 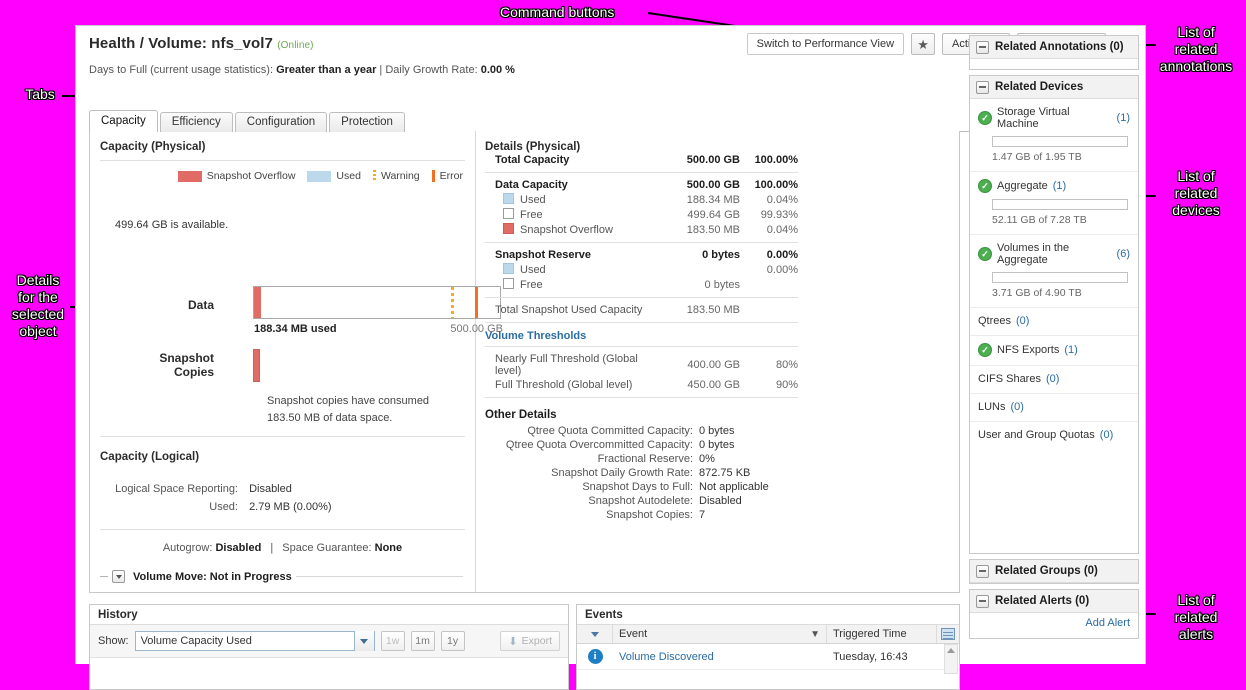 I want to click on related-devices-header: Related Devices, so click(x=1054, y=87).